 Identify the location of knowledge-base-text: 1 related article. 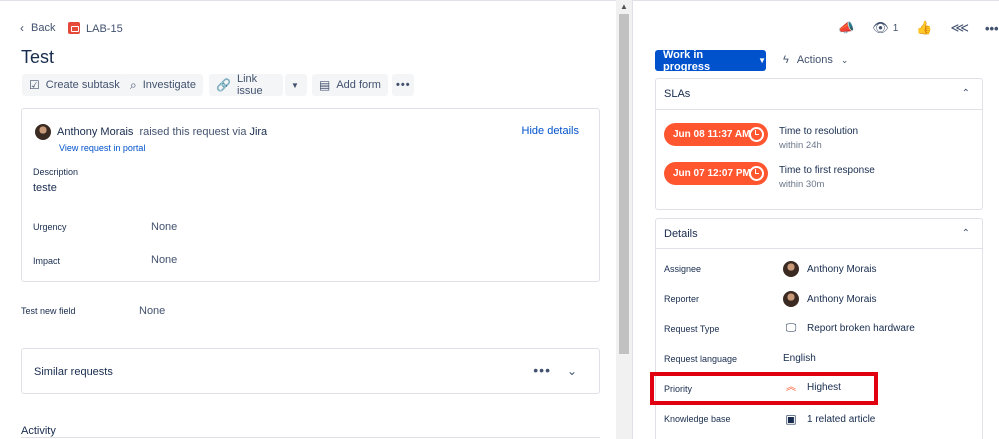
(841, 419).